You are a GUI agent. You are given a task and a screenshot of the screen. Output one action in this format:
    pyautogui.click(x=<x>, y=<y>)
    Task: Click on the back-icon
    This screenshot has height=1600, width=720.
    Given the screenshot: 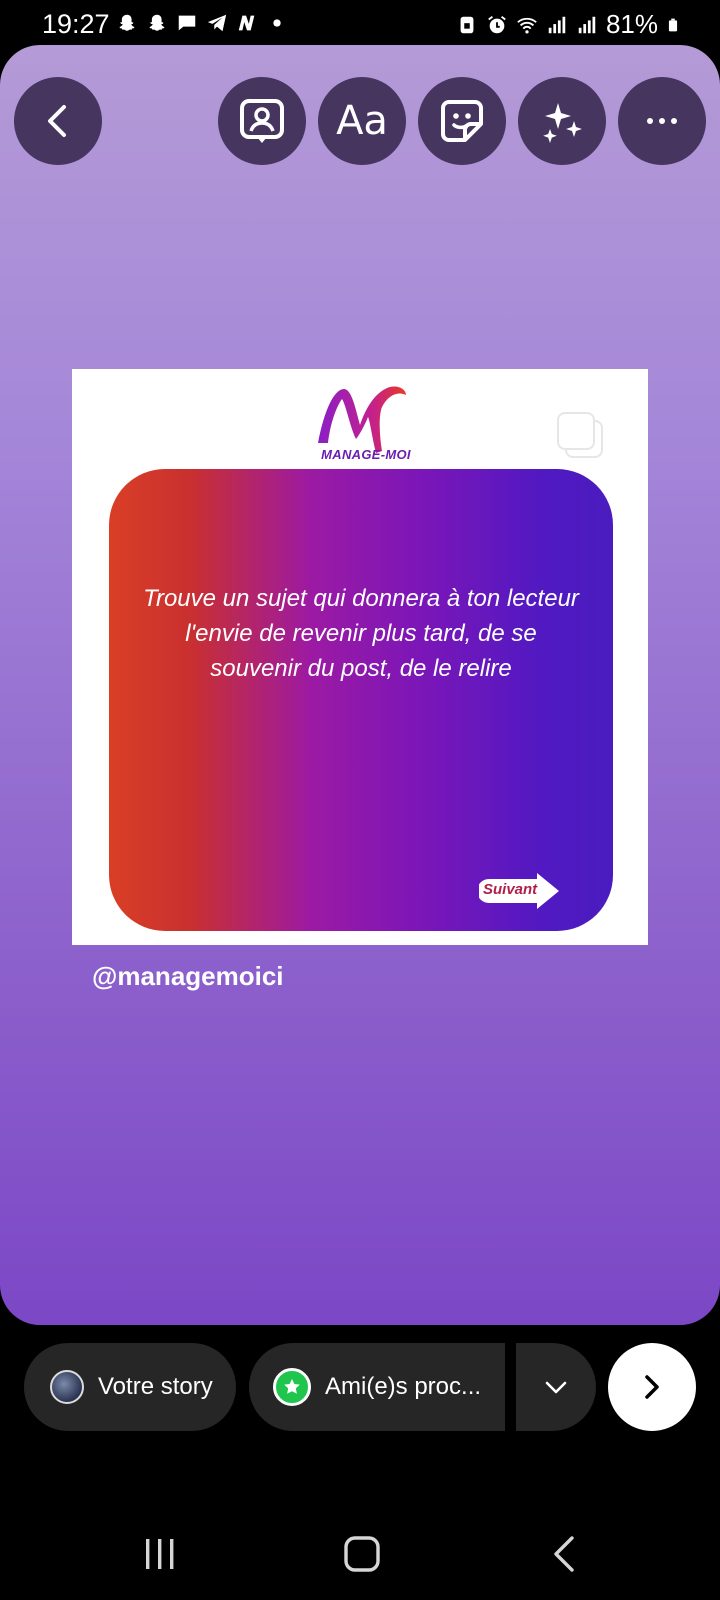 What is the action you would take?
    pyautogui.click(x=564, y=1554)
    